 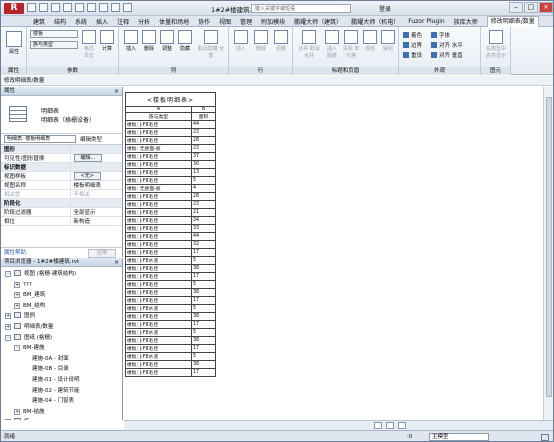 I want to click on parameter-combo-1: 楼板, so click(x=54, y=34).